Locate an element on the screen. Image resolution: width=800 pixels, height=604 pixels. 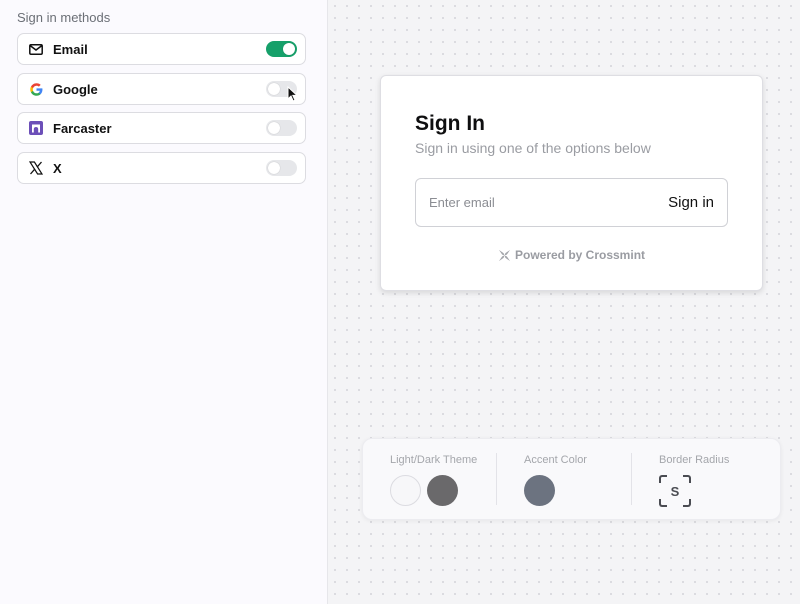
mail-icon is located at coordinates (36, 49).